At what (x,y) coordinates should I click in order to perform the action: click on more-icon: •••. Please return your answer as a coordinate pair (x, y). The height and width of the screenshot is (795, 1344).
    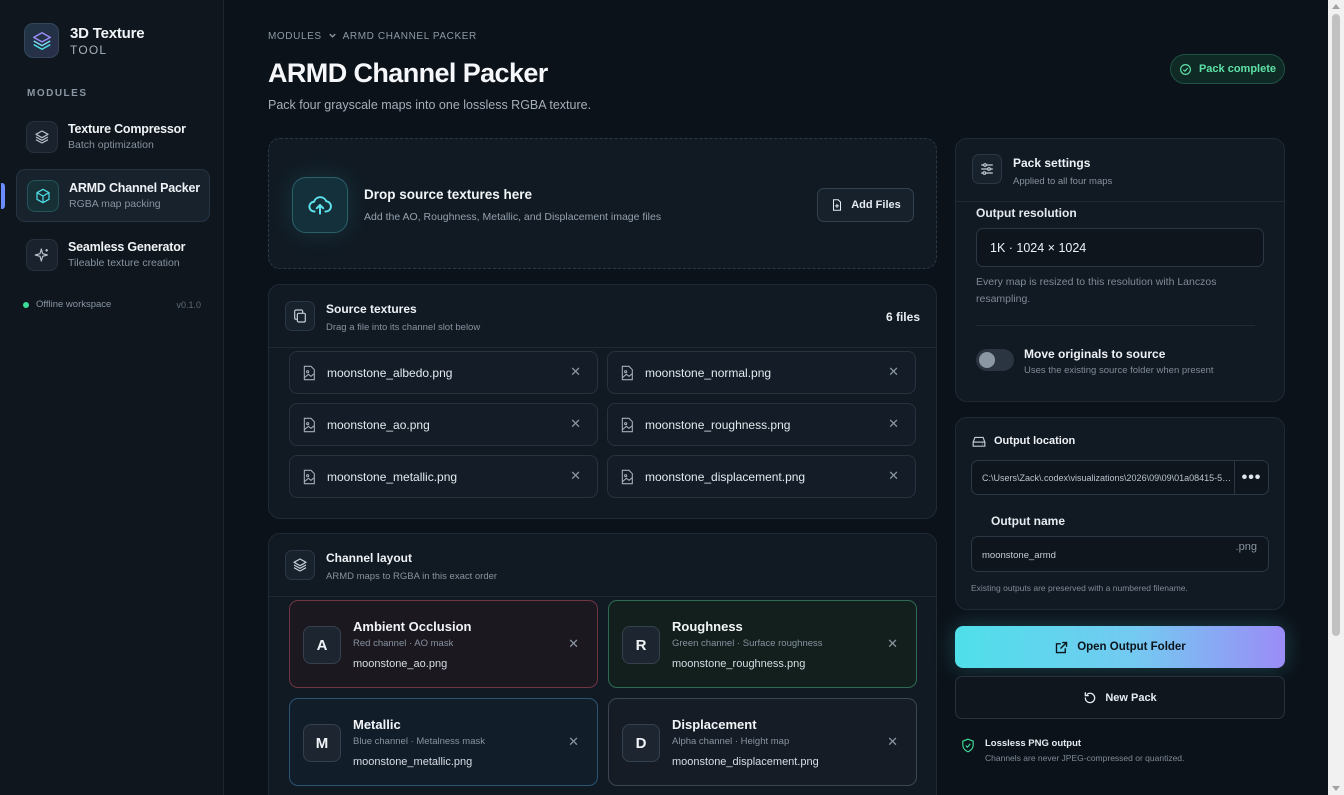
    Looking at the image, I should click on (1251, 477).